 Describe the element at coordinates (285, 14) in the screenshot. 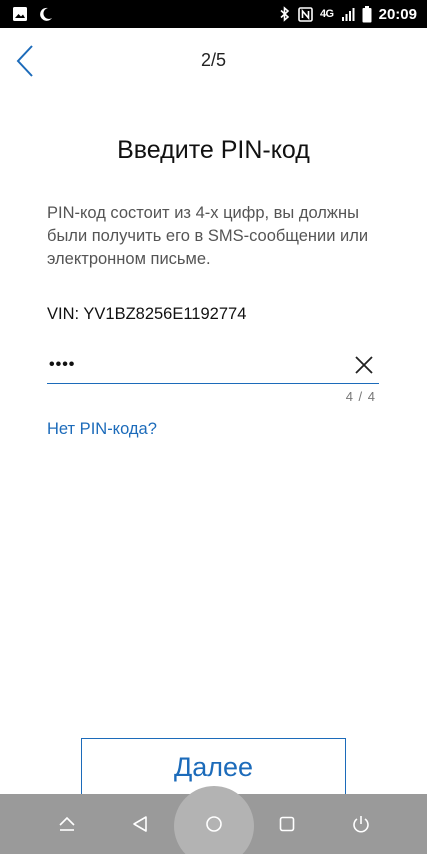

I see `bluetooth-icon` at that location.